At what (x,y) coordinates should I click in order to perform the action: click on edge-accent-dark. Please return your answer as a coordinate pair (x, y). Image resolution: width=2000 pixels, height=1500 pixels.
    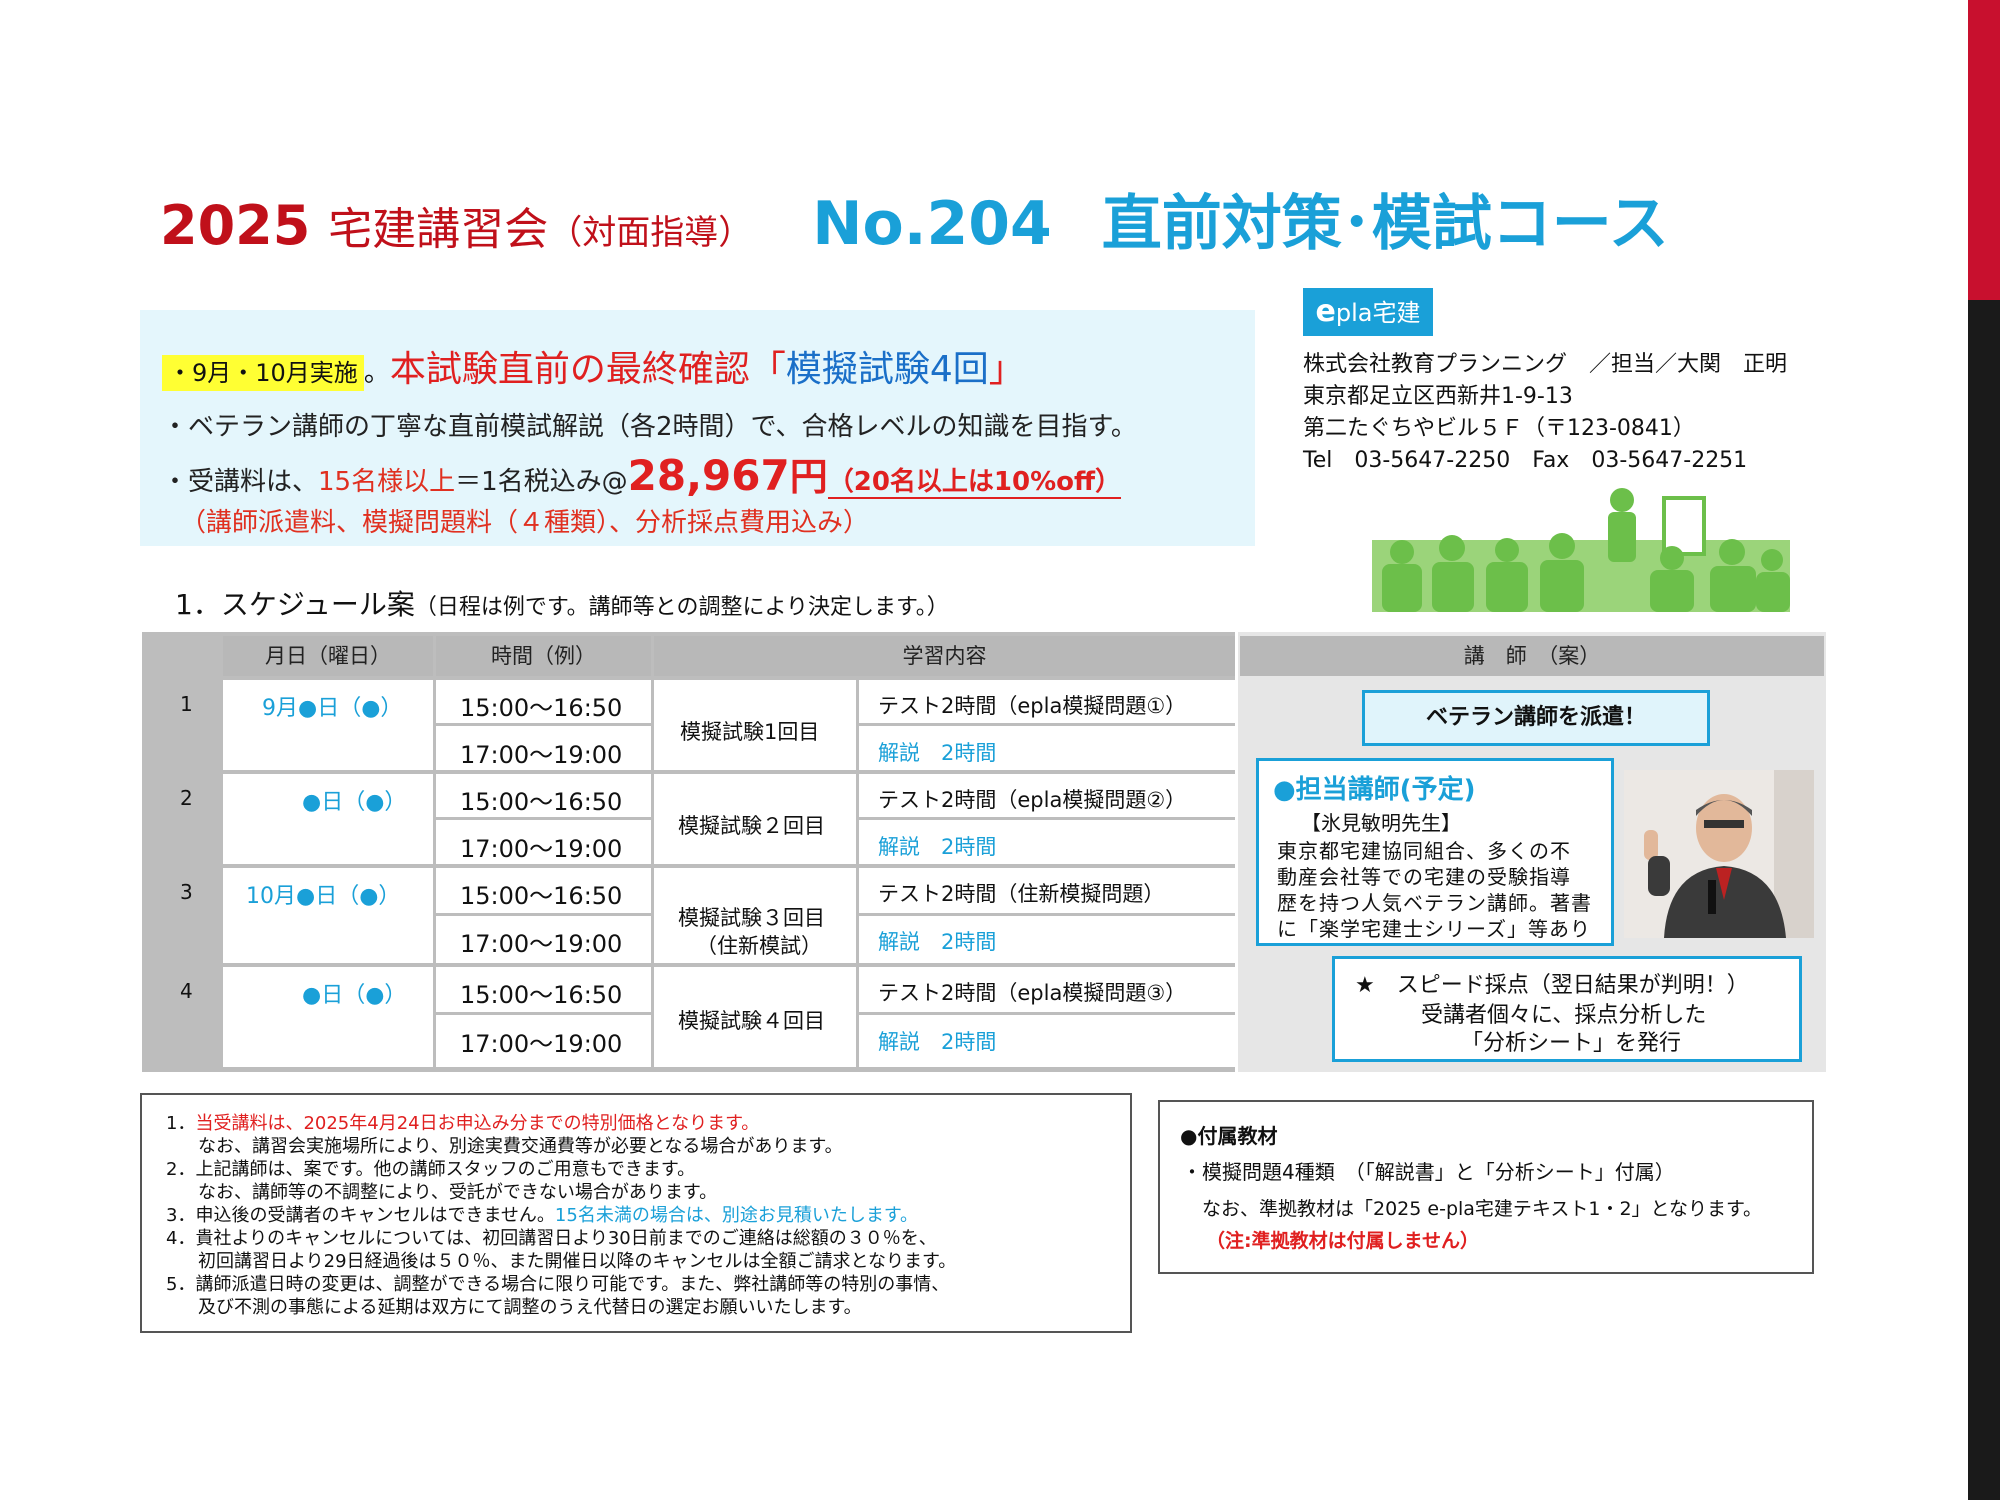
    Looking at the image, I should click on (1984, 900).